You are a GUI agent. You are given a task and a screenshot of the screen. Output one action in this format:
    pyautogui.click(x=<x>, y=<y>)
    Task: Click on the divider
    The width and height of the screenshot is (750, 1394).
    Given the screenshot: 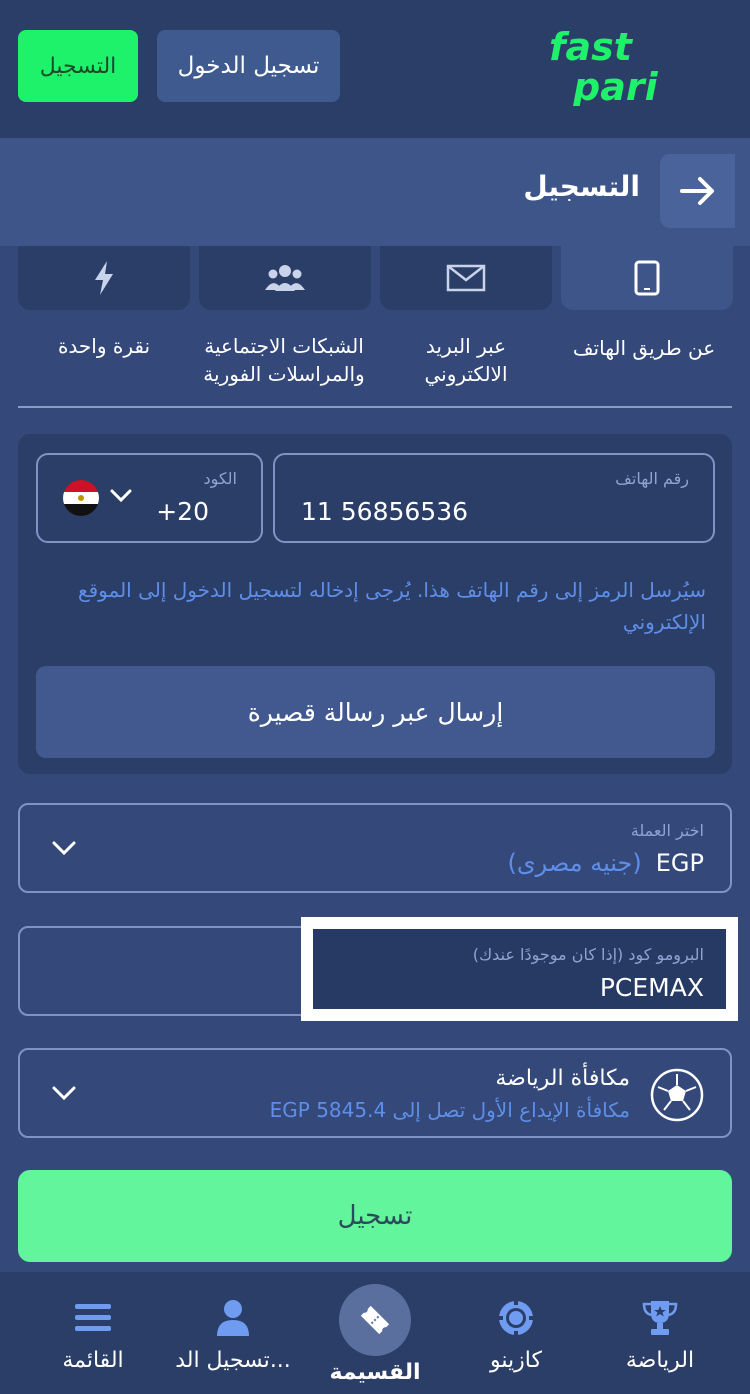 What is the action you would take?
    pyautogui.click(x=375, y=407)
    